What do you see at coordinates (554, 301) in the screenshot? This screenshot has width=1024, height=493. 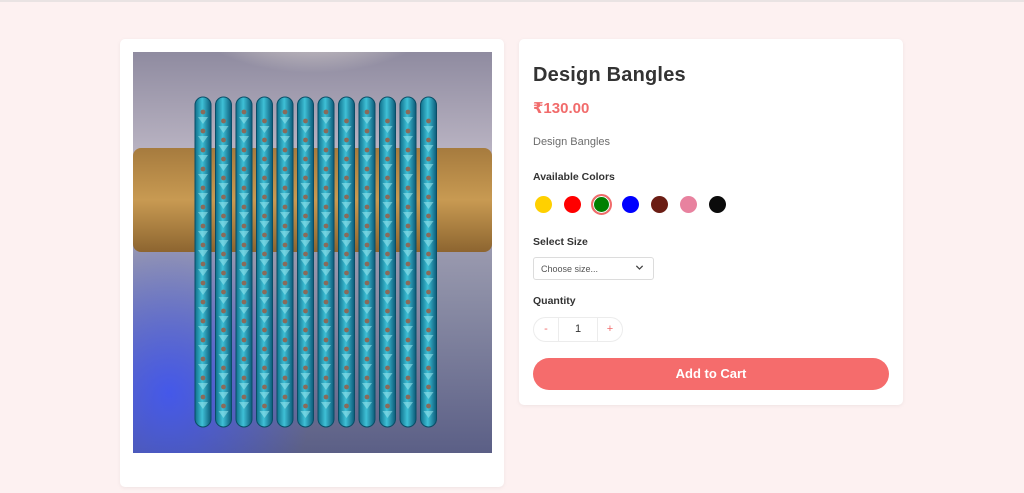 I see `quantity-label: Quantity` at bounding box center [554, 301].